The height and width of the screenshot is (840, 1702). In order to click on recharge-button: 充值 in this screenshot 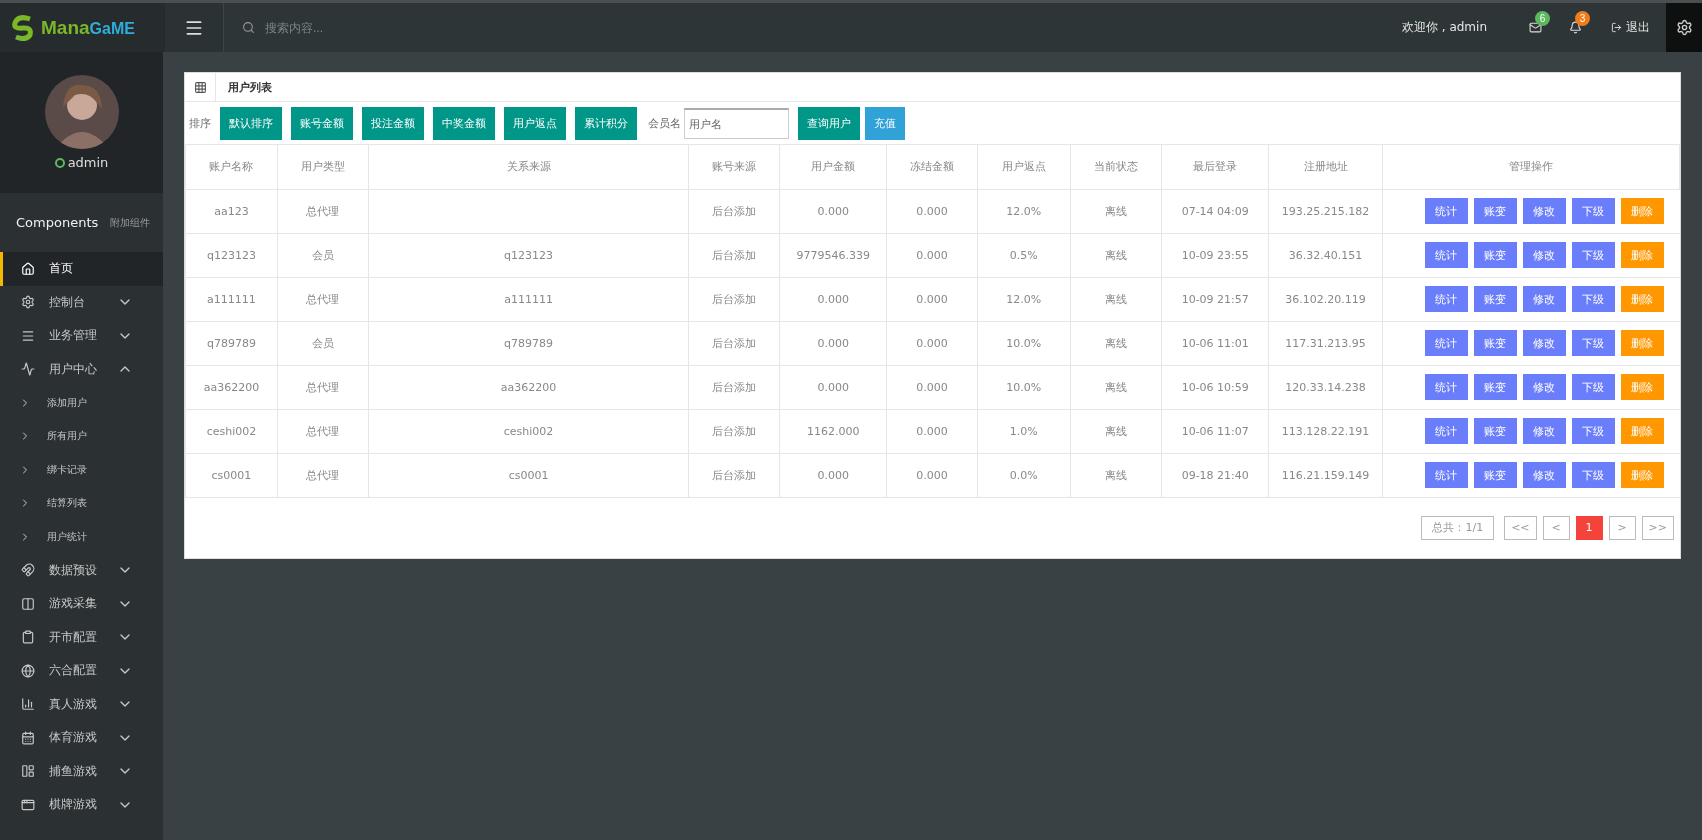, I will do `click(885, 123)`.